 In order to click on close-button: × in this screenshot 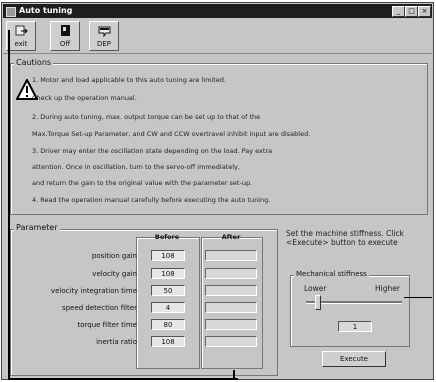, I will do `click(424, 11)`.